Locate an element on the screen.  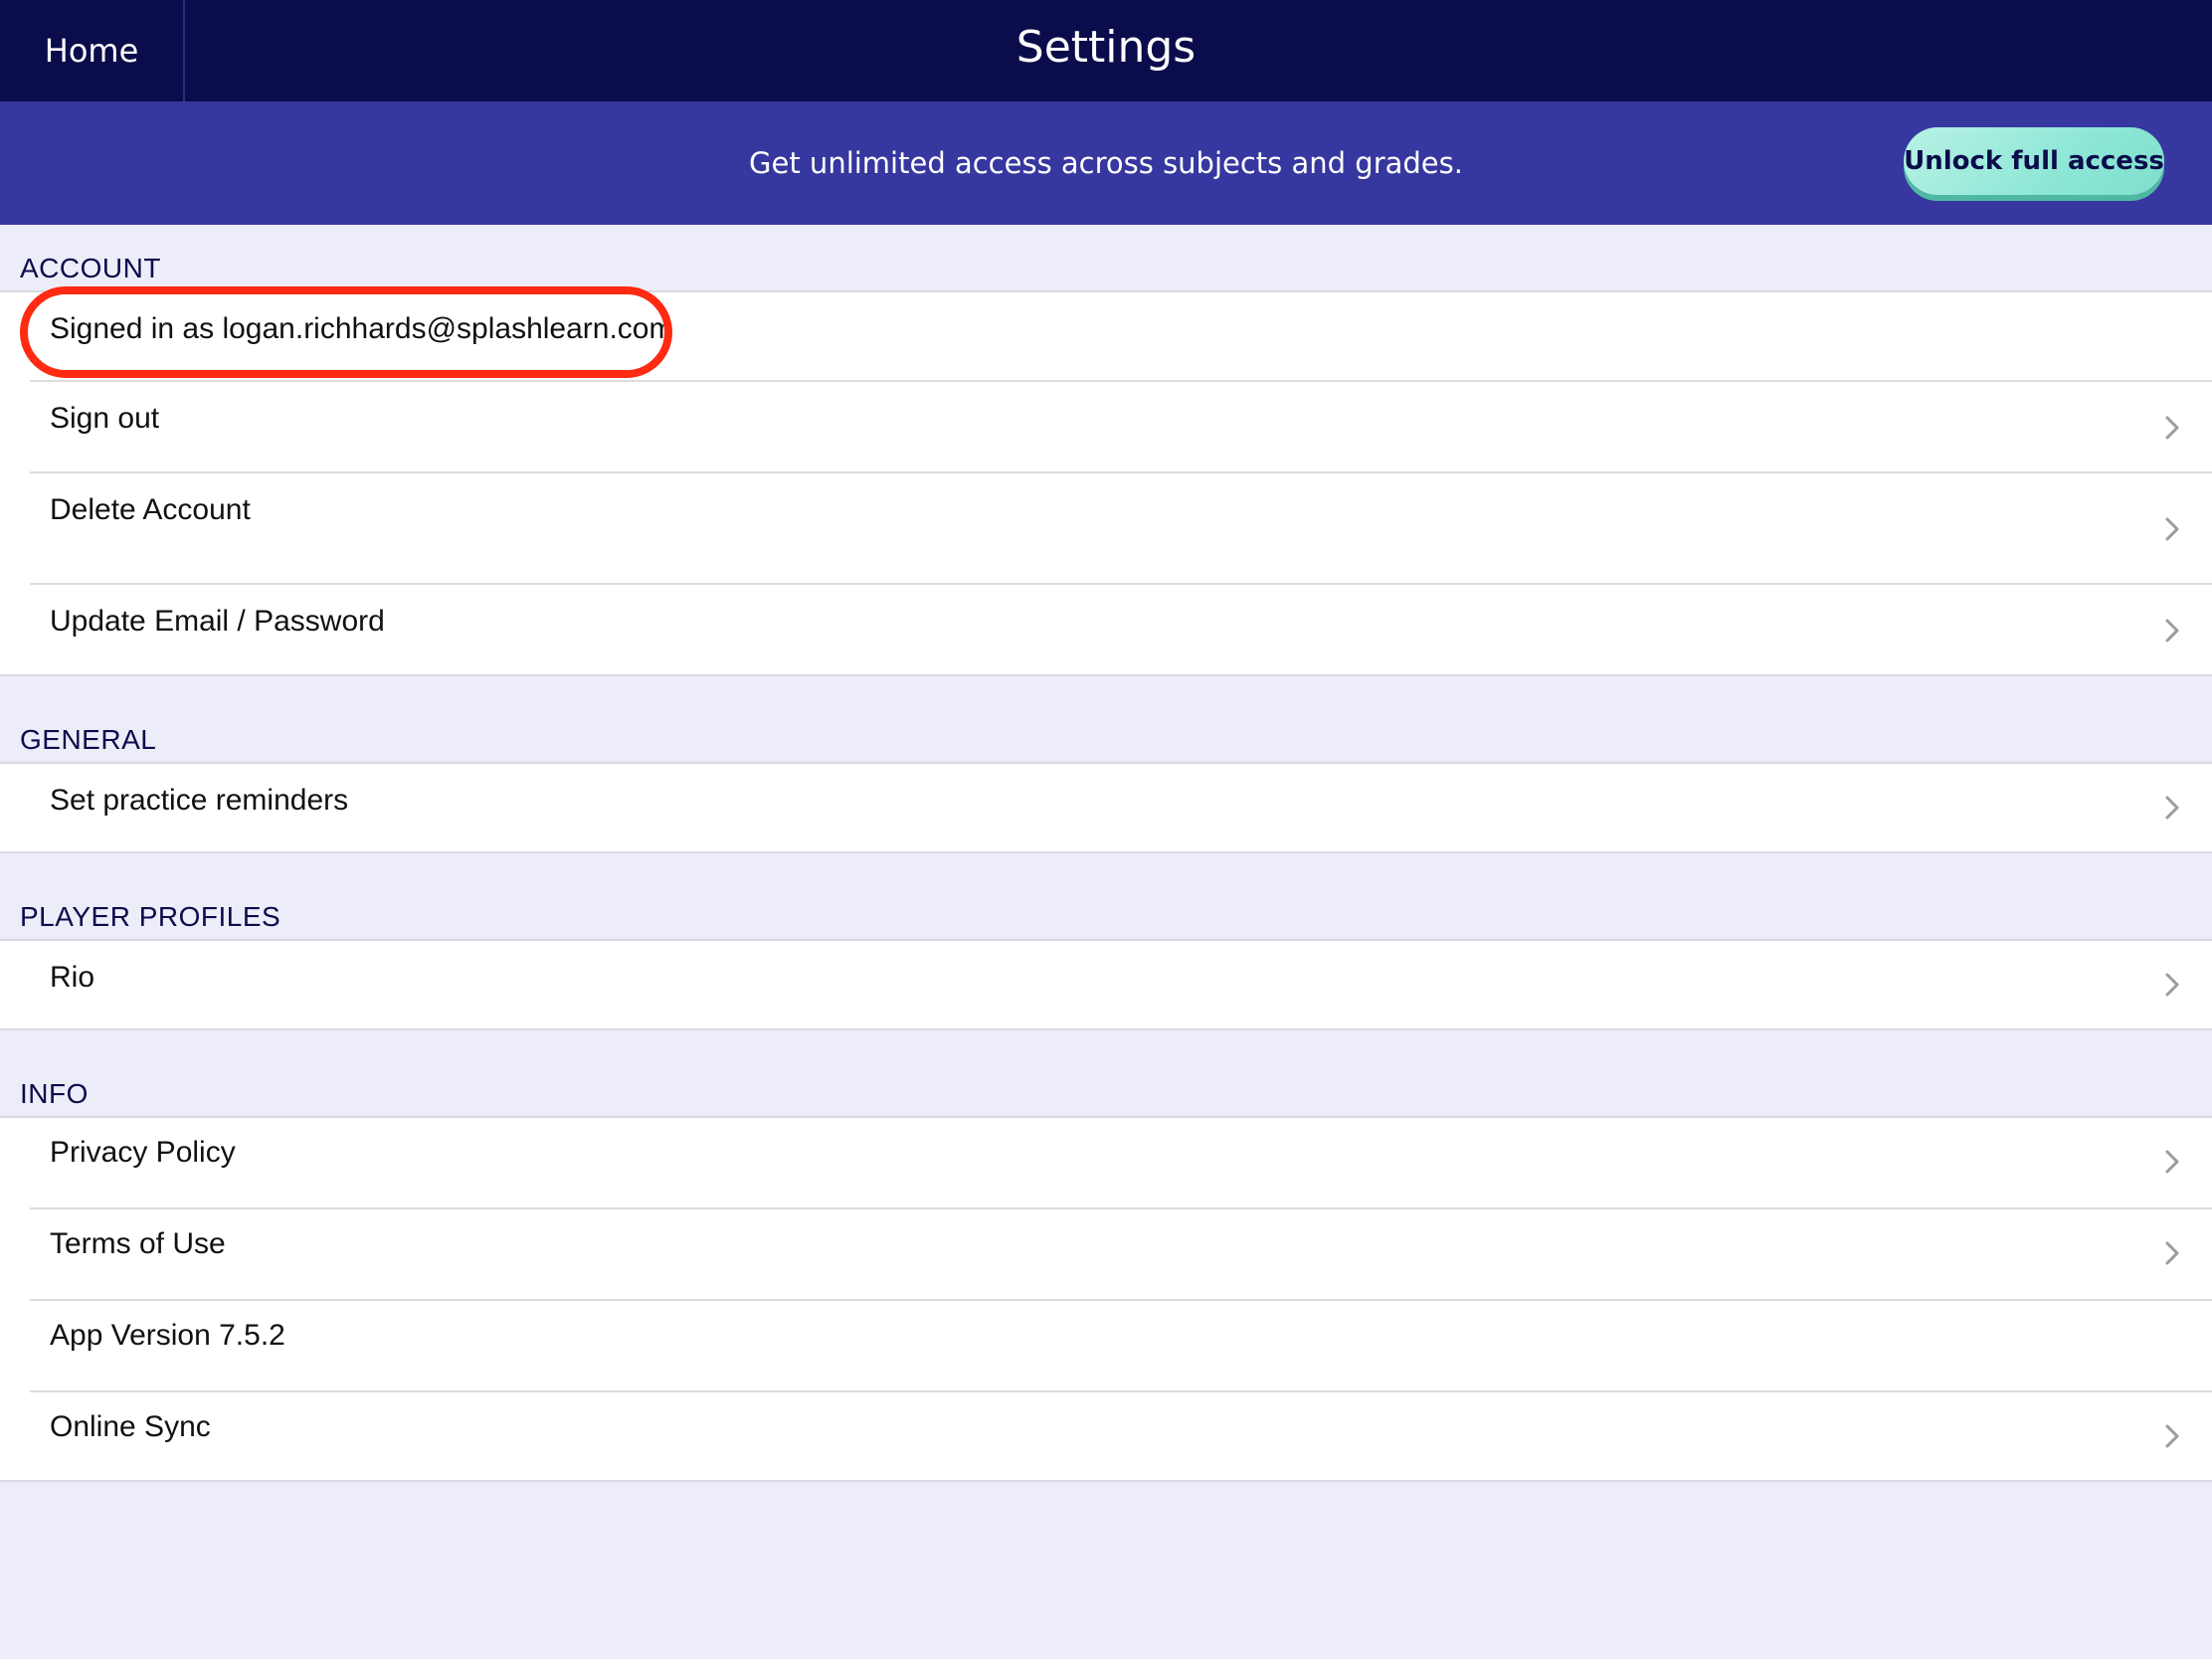
online-sync-label: Online Sync is located at coordinates (130, 1426).